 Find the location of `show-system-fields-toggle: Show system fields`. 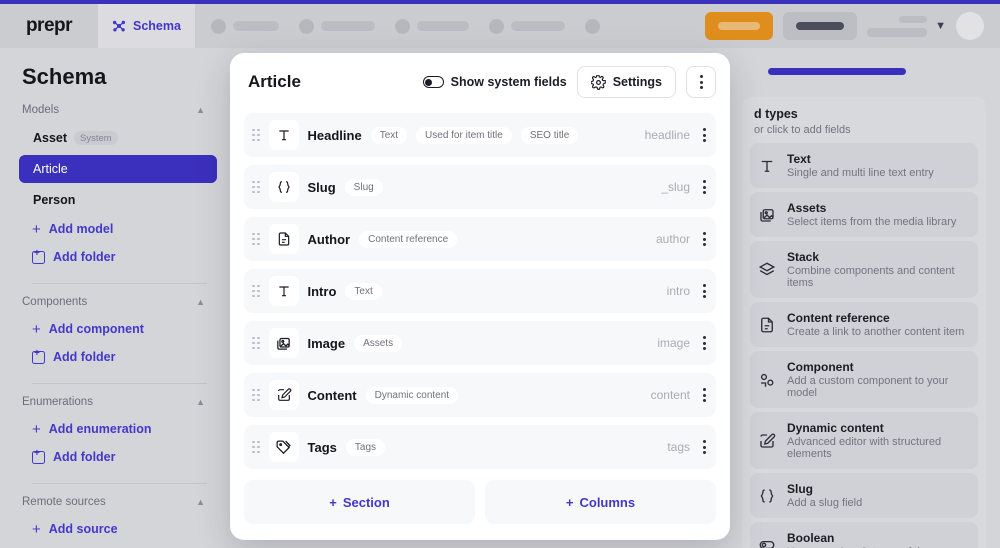

show-system-fields-toggle: Show system fields is located at coordinates (494, 82).